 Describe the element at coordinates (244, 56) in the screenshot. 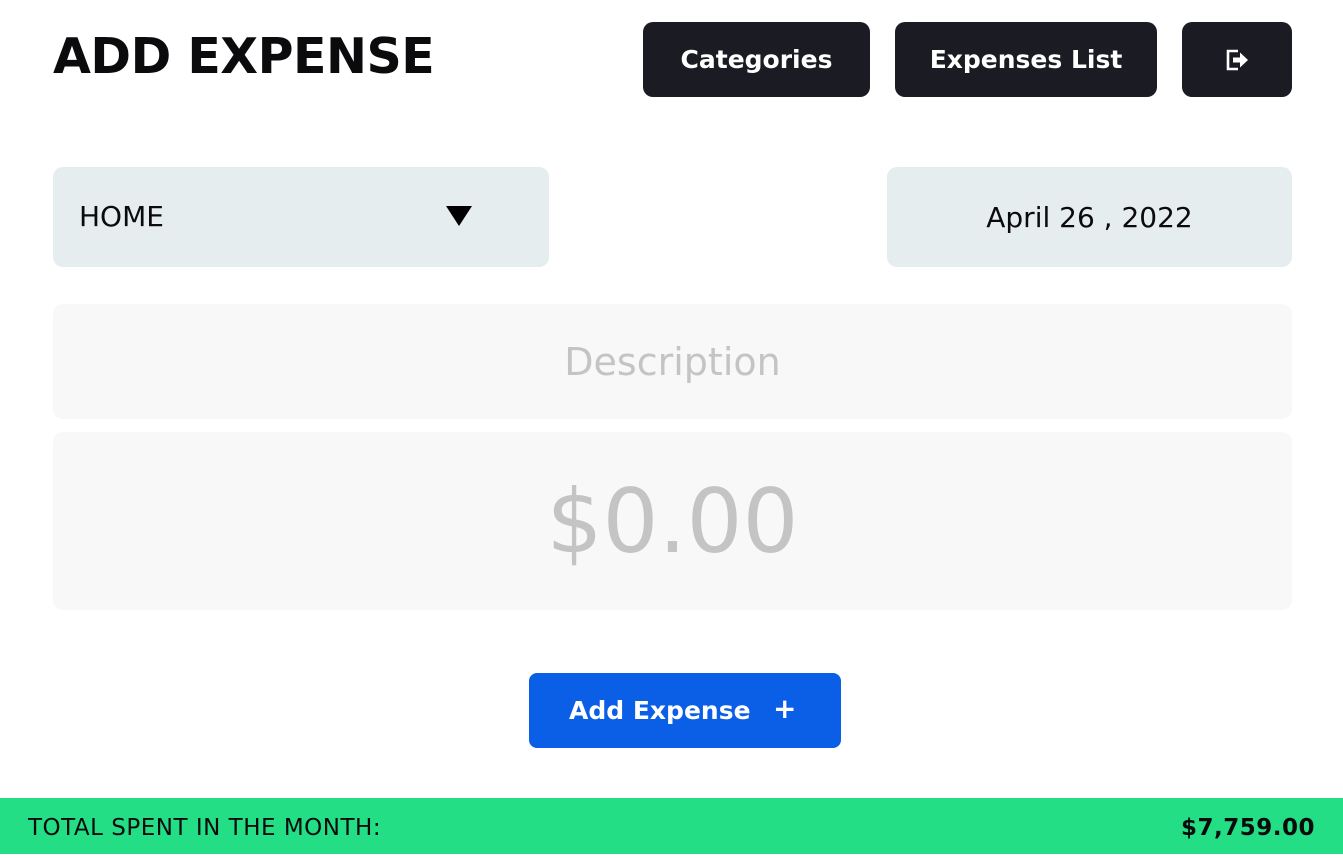

I see `page-title: ADD EXPENSE` at that location.